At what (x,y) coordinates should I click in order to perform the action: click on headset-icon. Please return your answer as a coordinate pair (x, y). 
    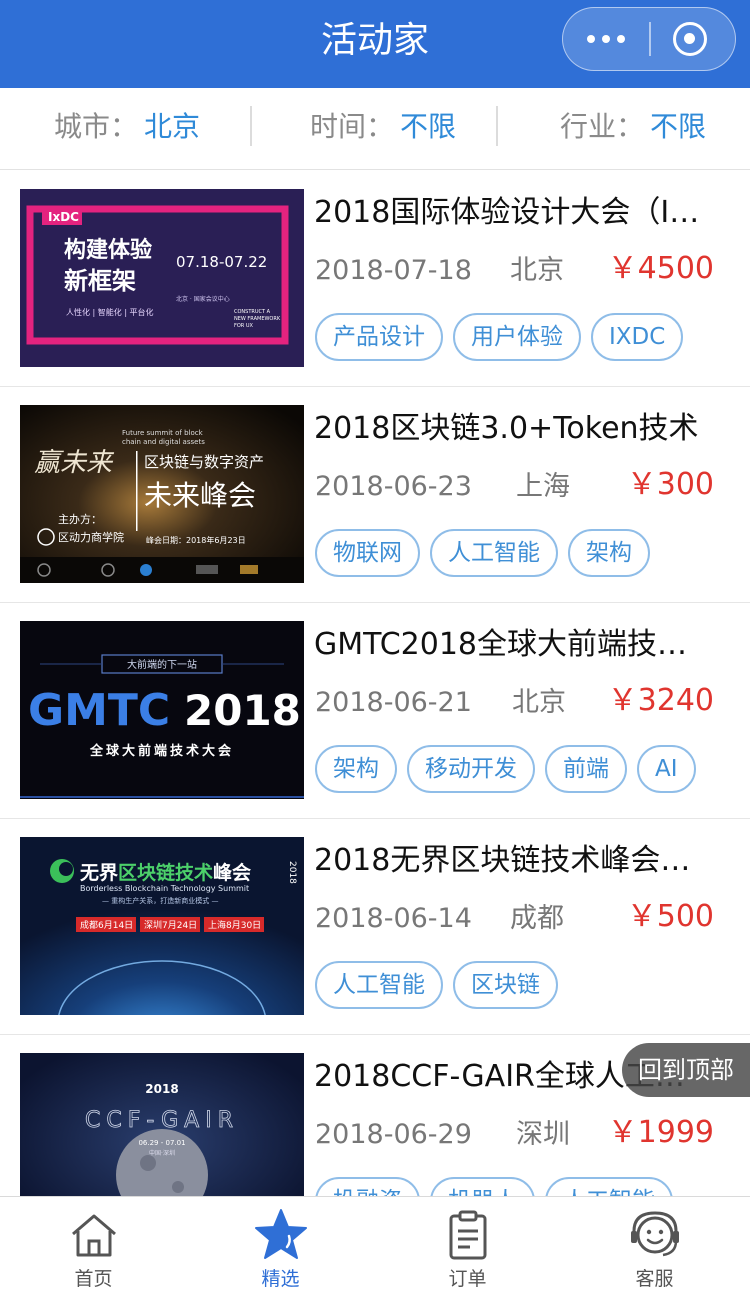
    Looking at the image, I should click on (654, 1234).